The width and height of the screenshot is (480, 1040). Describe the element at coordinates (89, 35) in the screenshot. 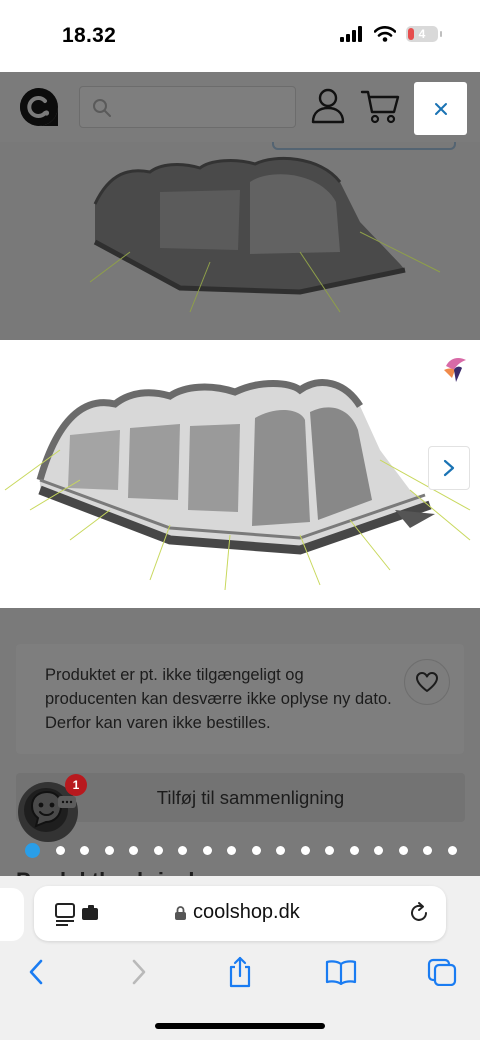

I see `status-time: 18.32` at that location.